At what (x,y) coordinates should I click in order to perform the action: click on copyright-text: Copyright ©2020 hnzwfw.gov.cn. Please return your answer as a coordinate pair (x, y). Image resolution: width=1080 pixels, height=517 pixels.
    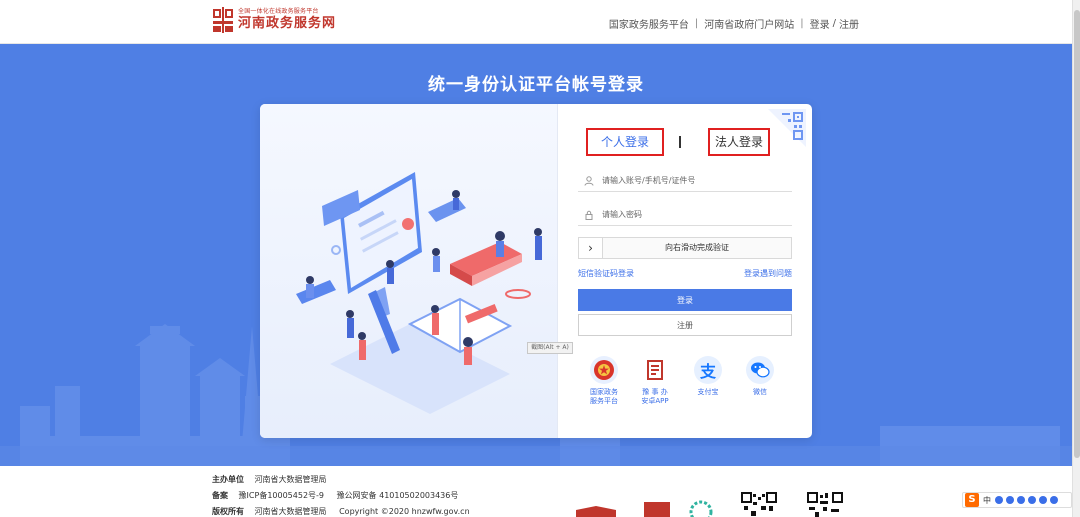
    Looking at the image, I should click on (404, 511).